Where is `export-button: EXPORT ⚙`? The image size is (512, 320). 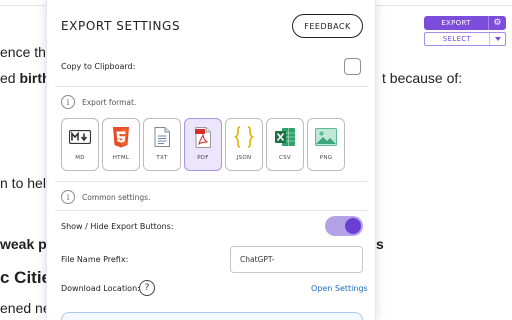
export-button: EXPORT ⚙ is located at coordinates (465, 23).